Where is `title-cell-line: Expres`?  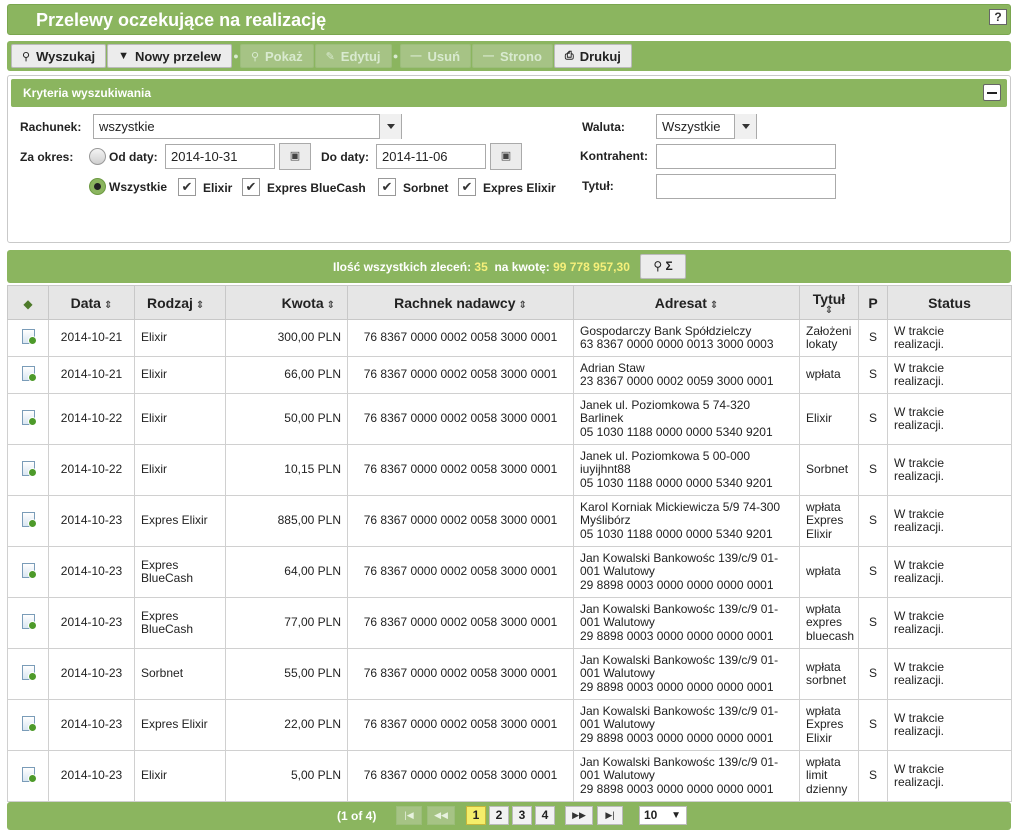 title-cell-line: Expres is located at coordinates (825, 520).